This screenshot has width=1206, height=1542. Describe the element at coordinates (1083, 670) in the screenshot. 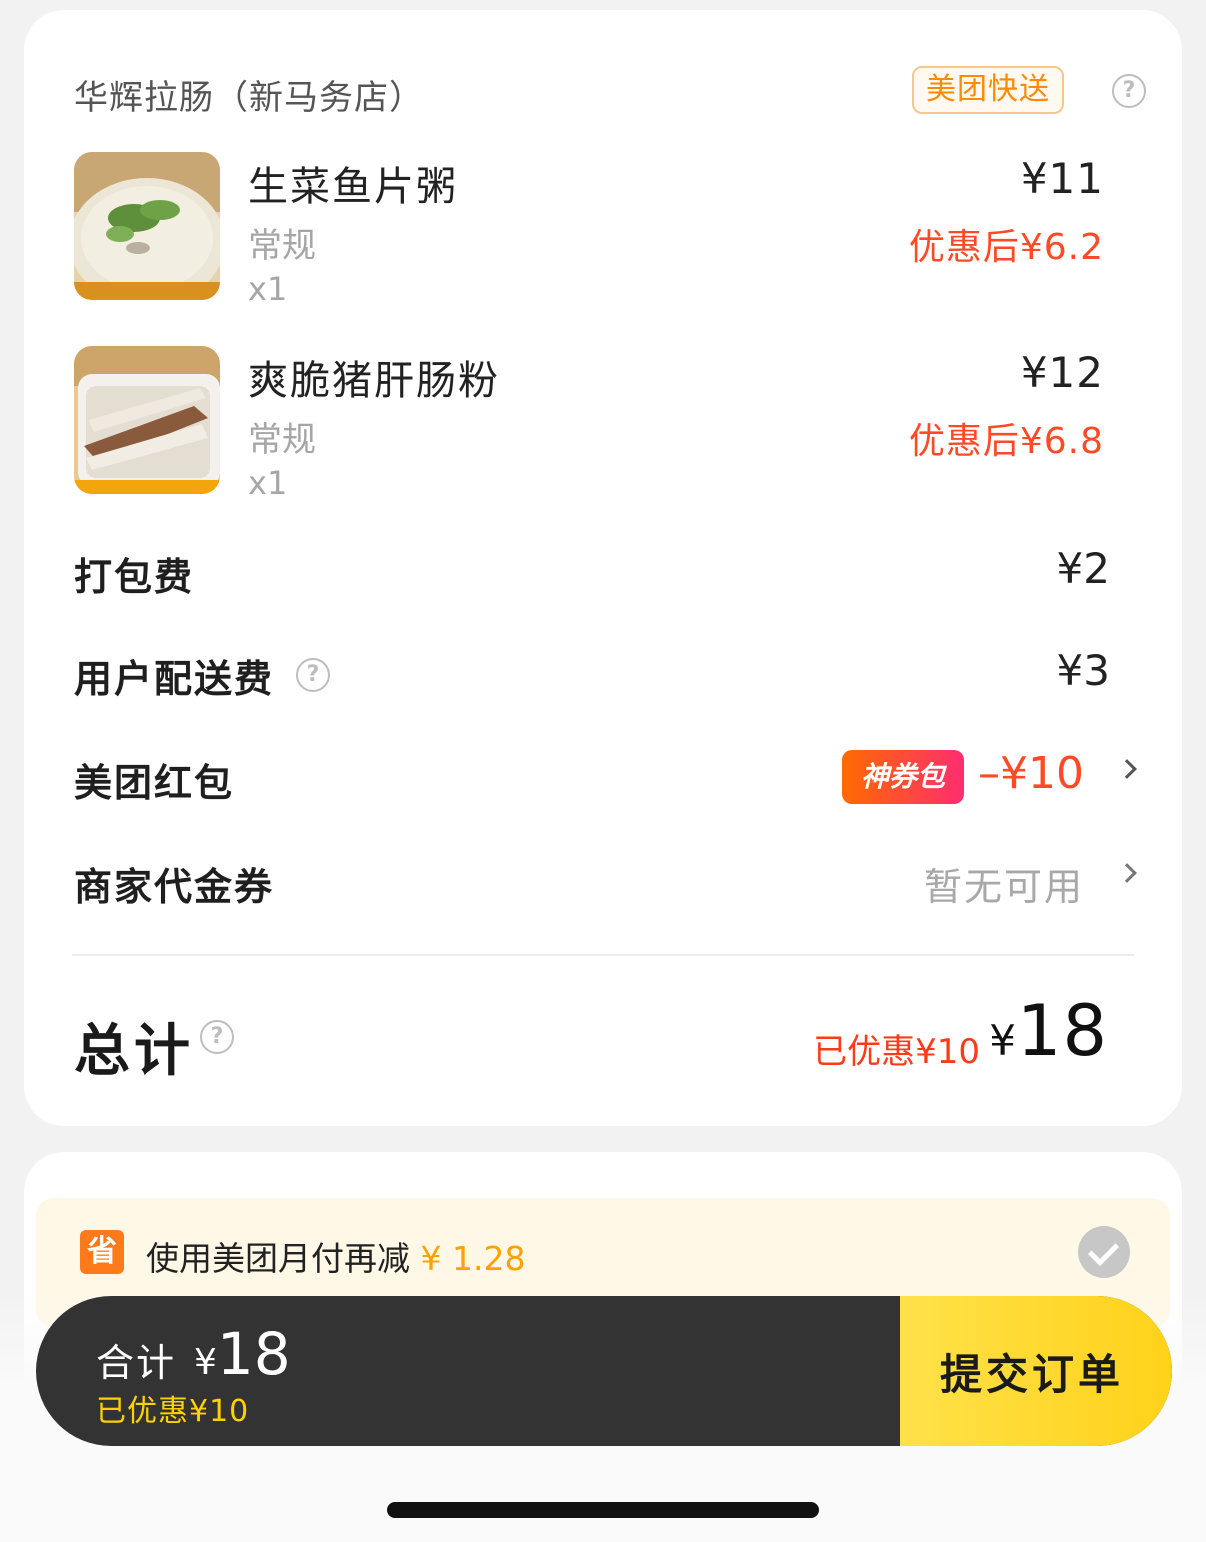

I see `delivery-fee-value: ¥3` at that location.